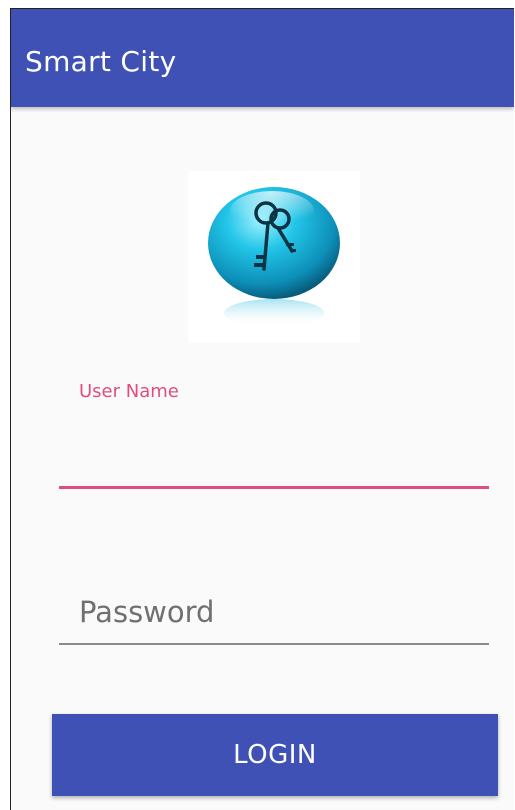 The image size is (515, 810). What do you see at coordinates (101, 61) in the screenshot?
I see `app-title: Smart City` at bounding box center [101, 61].